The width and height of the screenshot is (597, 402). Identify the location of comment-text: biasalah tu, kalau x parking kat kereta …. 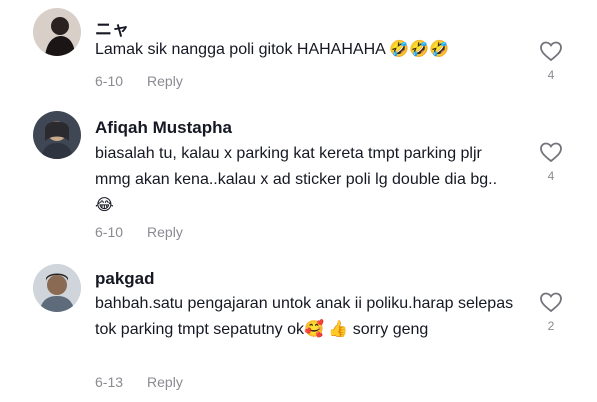
(296, 179).